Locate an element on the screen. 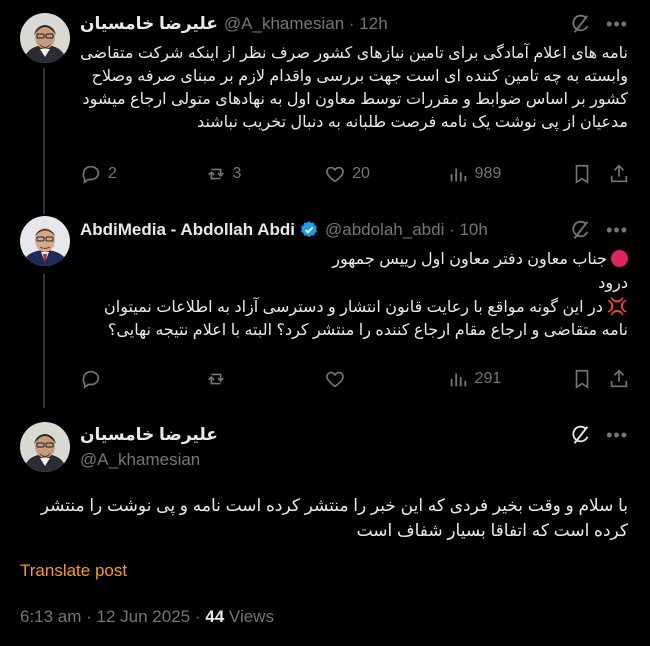 This screenshot has width=650, height=646. tweet-line-2: درود is located at coordinates (613, 283).